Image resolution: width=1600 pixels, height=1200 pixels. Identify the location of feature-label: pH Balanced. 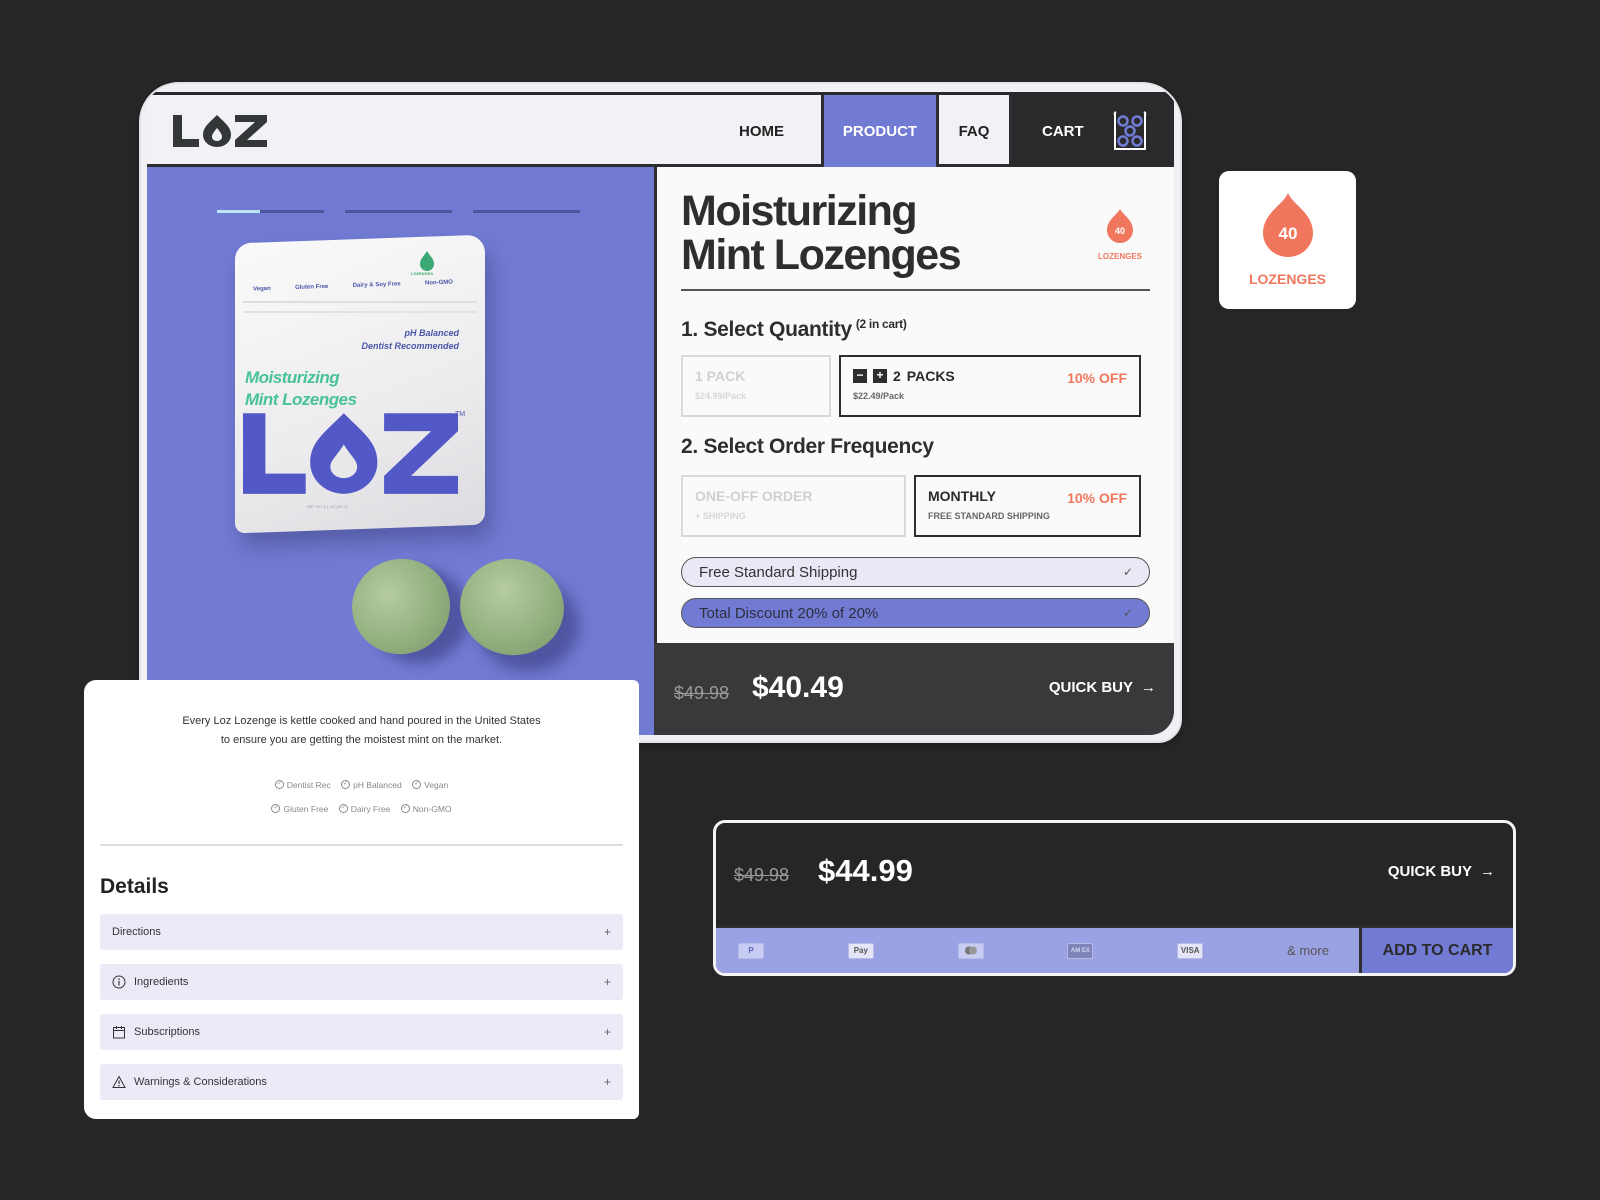
(377, 784).